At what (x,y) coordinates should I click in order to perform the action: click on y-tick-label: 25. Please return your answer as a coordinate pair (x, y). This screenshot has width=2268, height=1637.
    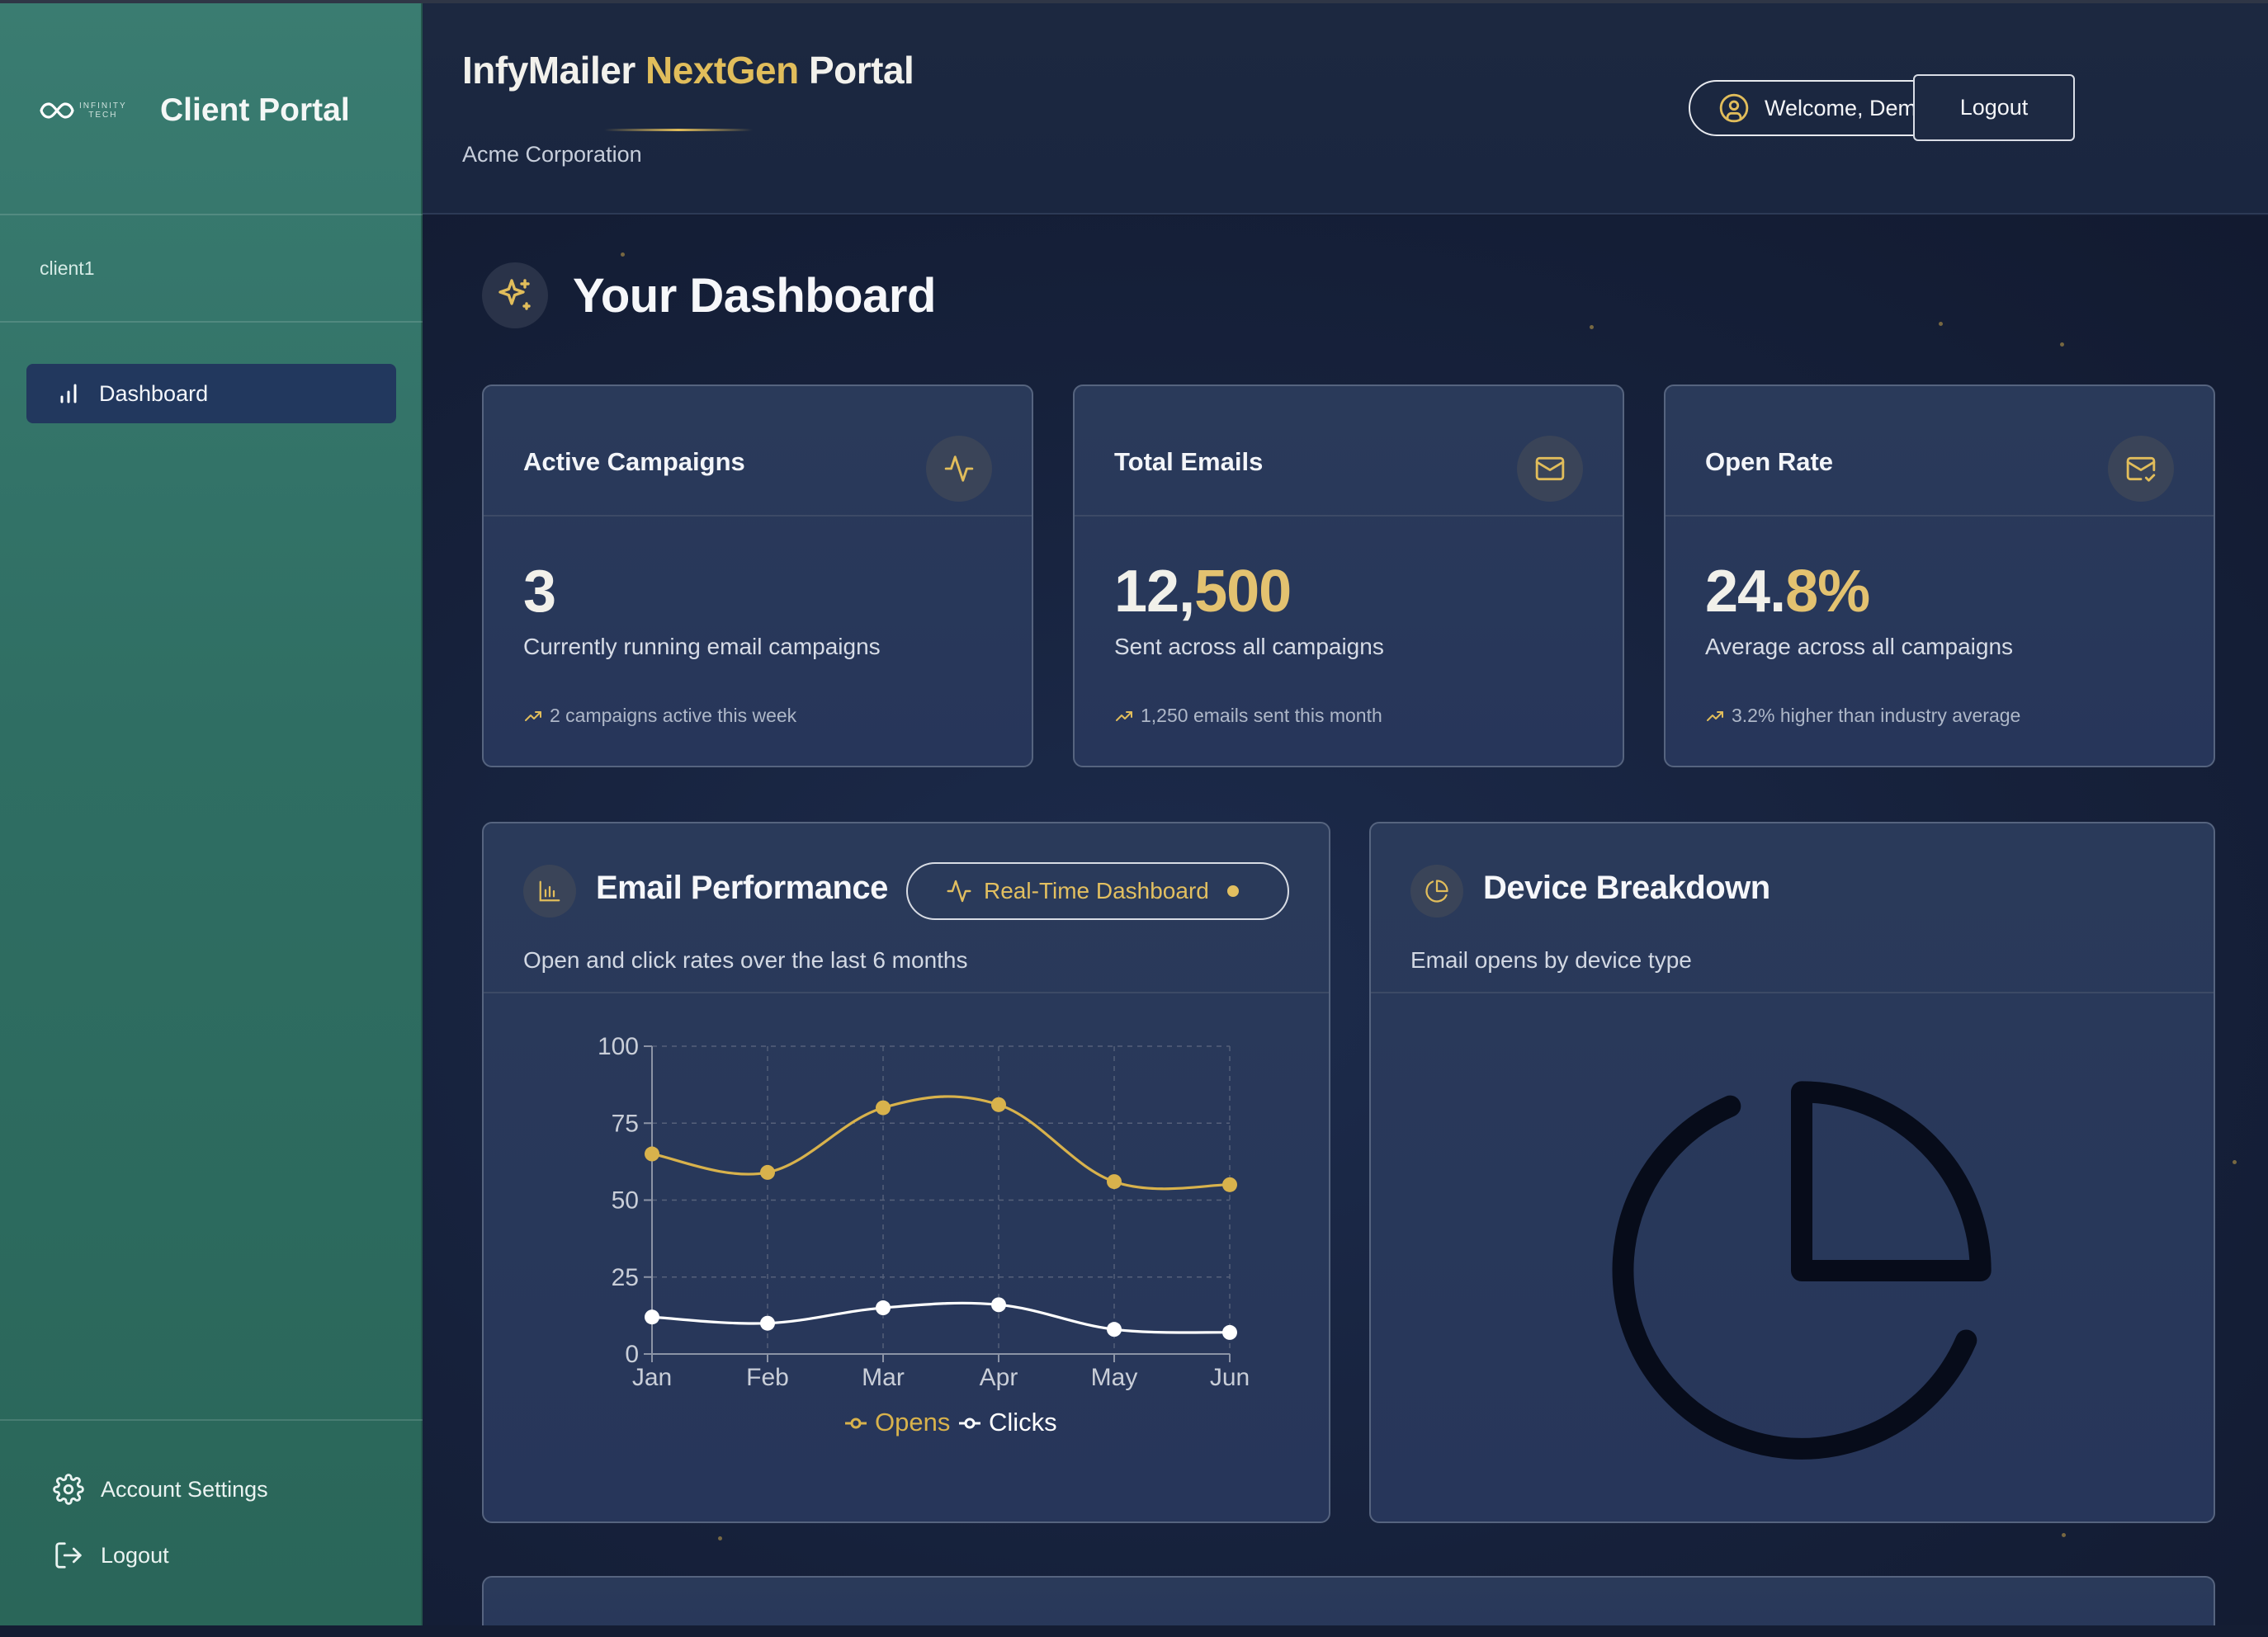
    Looking at the image, I should click on (625, 1277).